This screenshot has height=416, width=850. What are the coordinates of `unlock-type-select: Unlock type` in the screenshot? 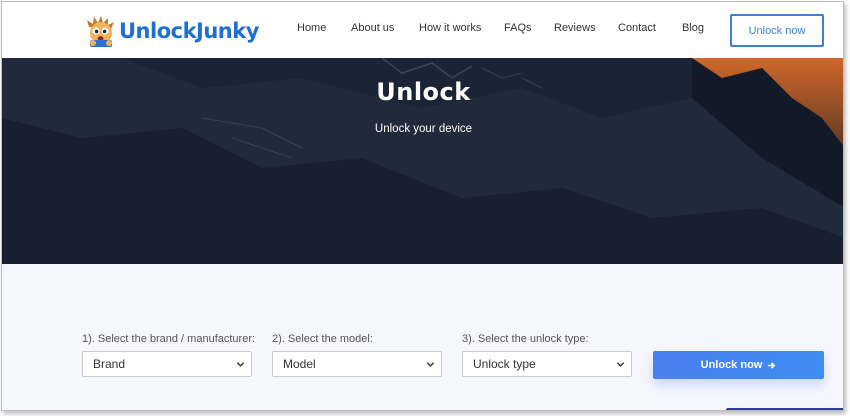 It's located at (547, 364).